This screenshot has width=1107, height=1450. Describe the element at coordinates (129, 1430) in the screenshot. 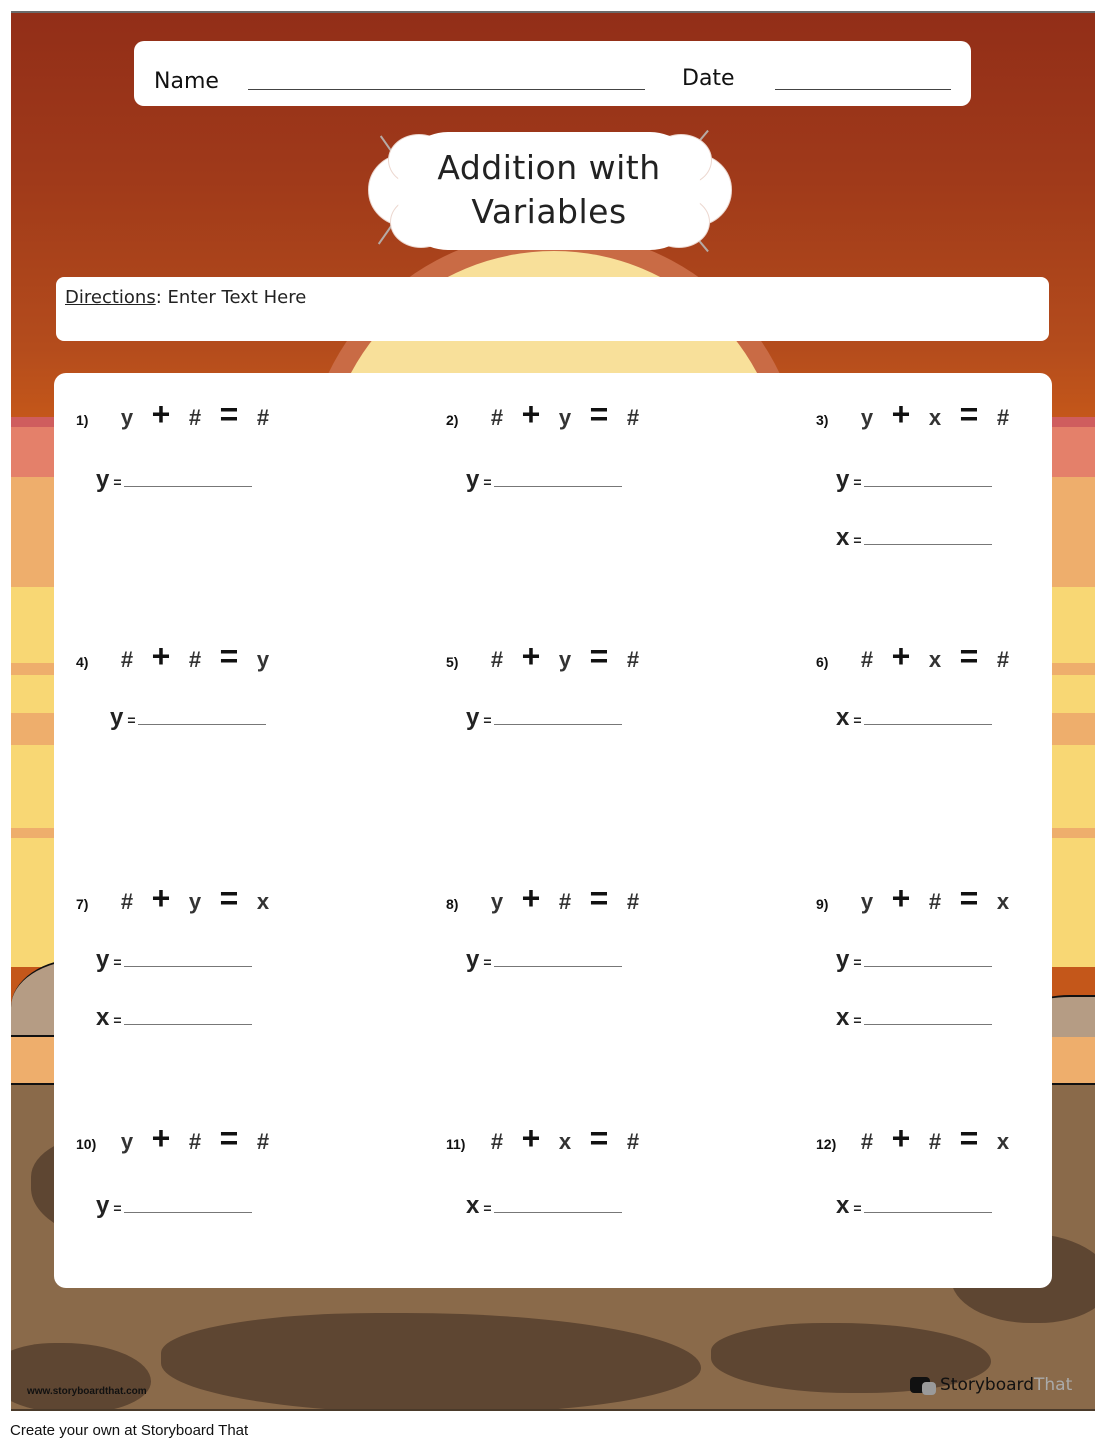

I see `credit-link: Create your own at Storyboard That` at that location.